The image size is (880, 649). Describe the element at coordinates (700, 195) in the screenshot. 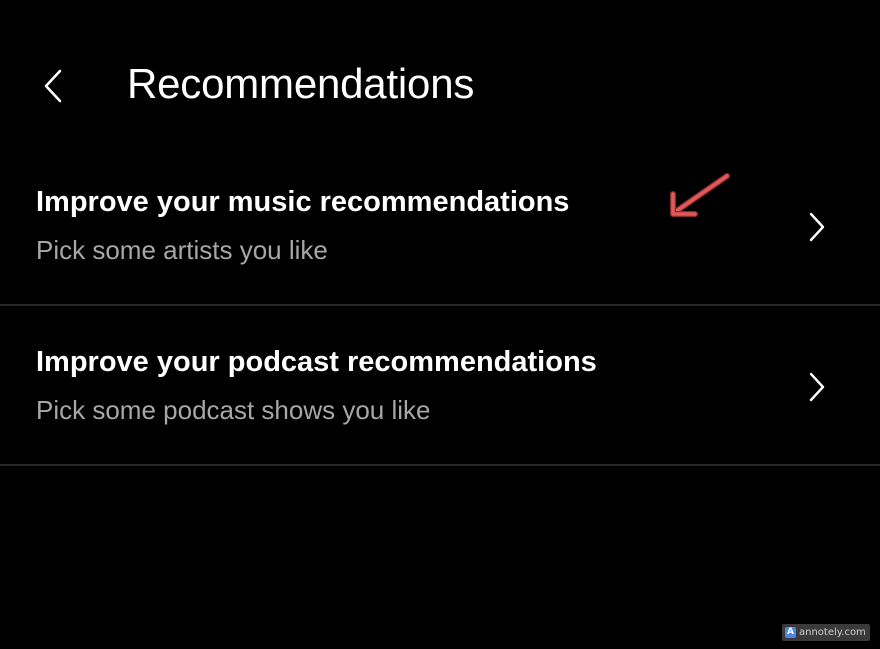

I see `arrow-annotation-icon` at that location.